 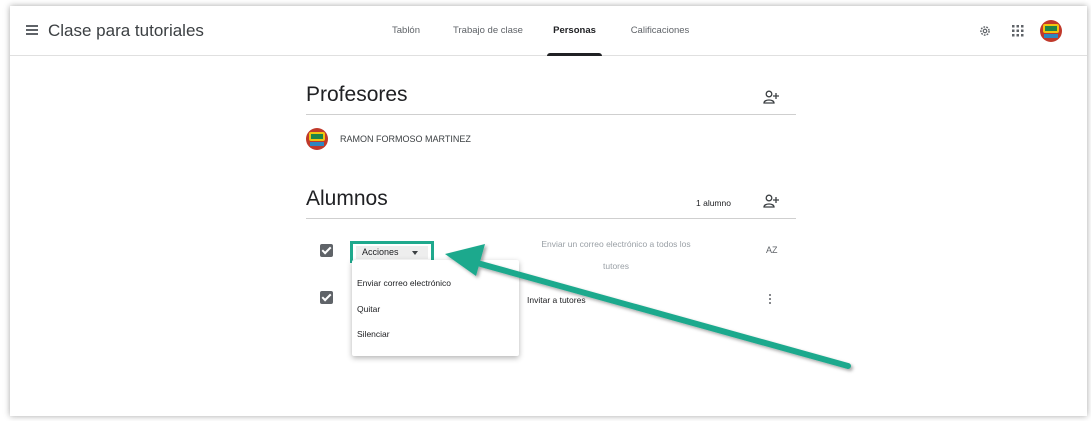 I want to click on invite-tutors-link: Invitar a tutores, so click(x=556, y=300).